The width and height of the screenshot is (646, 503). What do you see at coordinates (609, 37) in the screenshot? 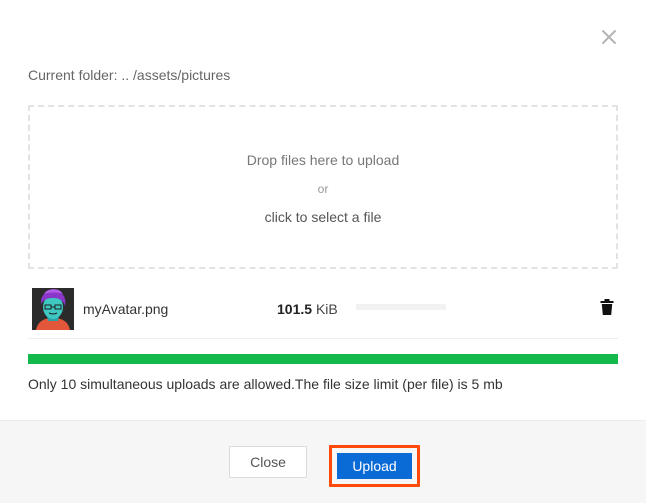
I see `close-x-icon` at bounding box center [609, 37].